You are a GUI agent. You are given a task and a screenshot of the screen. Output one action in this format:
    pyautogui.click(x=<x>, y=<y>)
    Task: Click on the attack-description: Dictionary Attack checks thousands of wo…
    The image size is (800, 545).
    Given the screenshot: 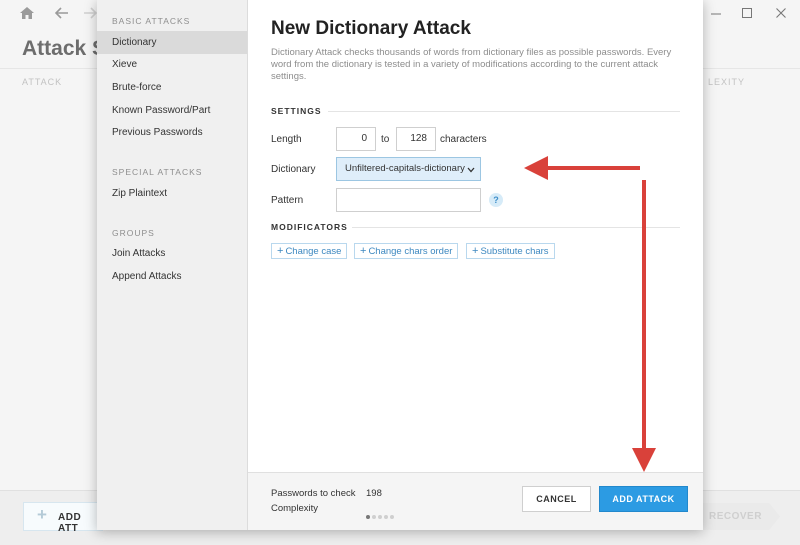 What is the action you would take?
    pyautogui.click(x=471, y=64)
    